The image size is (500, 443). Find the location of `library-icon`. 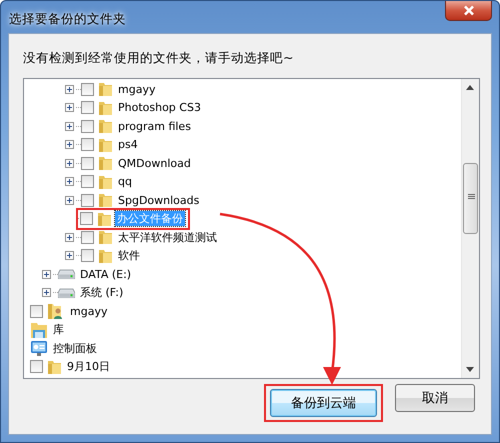

library-icon is located at coordinates (39, 329).